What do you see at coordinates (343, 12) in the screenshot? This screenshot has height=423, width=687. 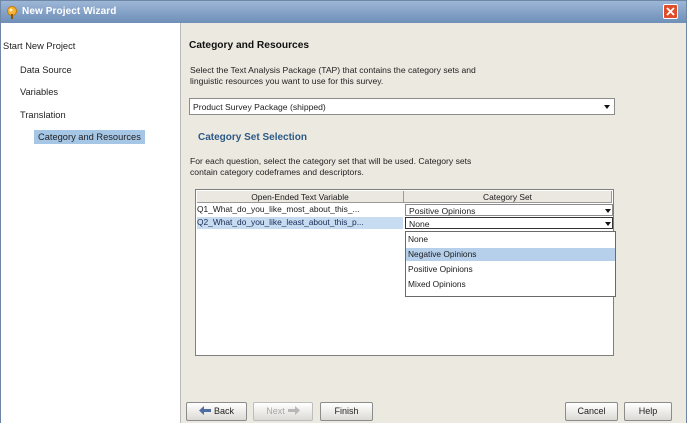 I see `title-bar: New Project Wizard` at bounding box center [343, 12].